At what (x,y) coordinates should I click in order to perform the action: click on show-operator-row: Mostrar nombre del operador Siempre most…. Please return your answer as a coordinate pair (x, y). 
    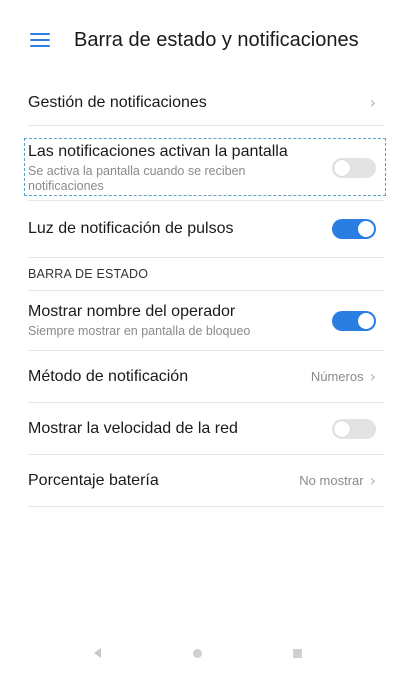
    Looking at the image, I should click on (206, 321).